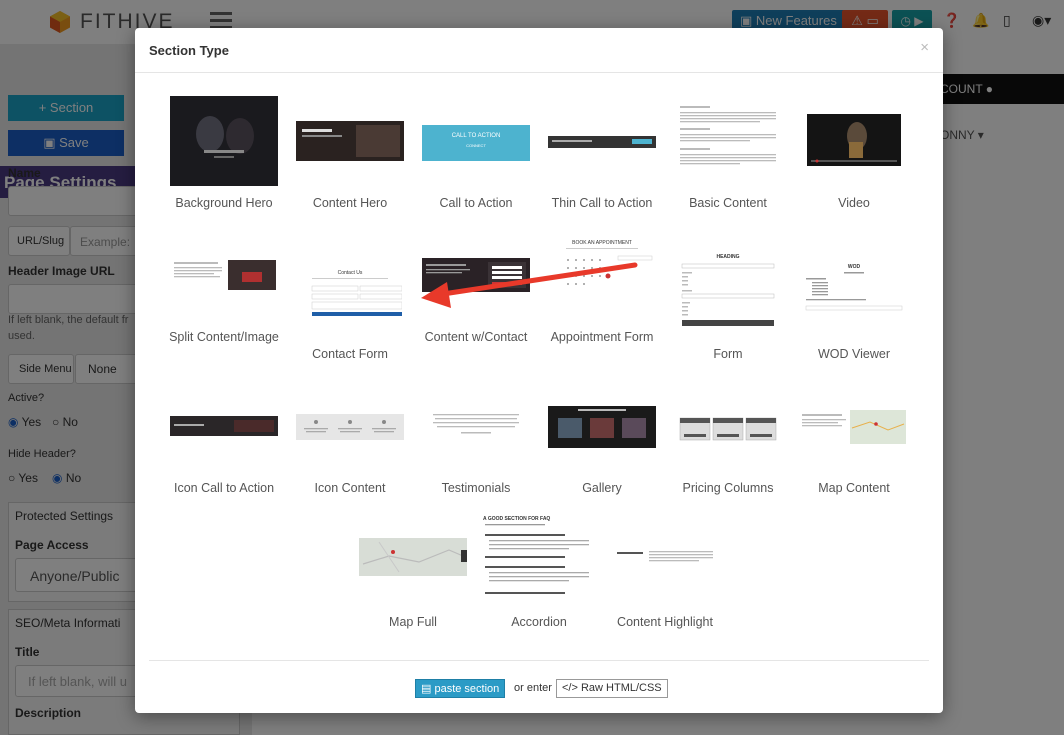  I want to click on paste-section-label: paste section, so click(467, 689).